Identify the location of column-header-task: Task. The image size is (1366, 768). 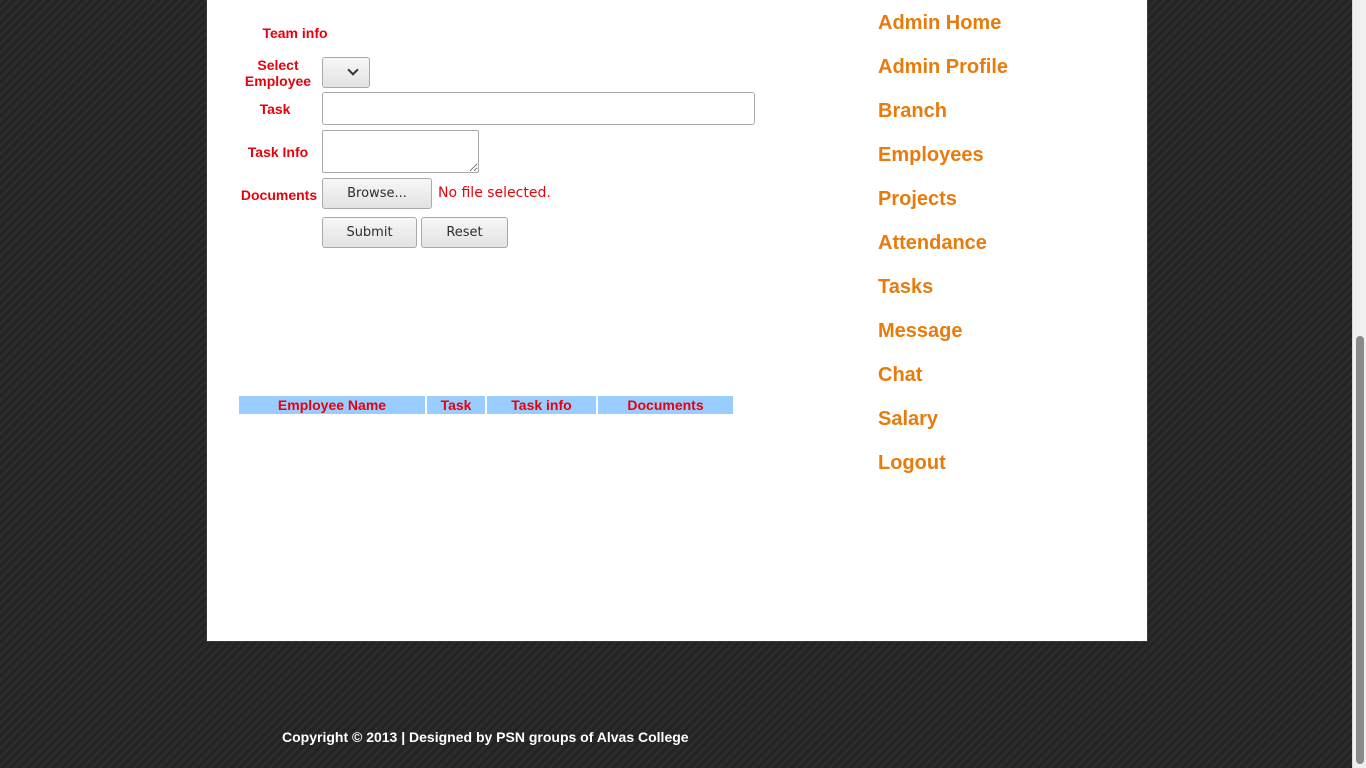
(456, 405).